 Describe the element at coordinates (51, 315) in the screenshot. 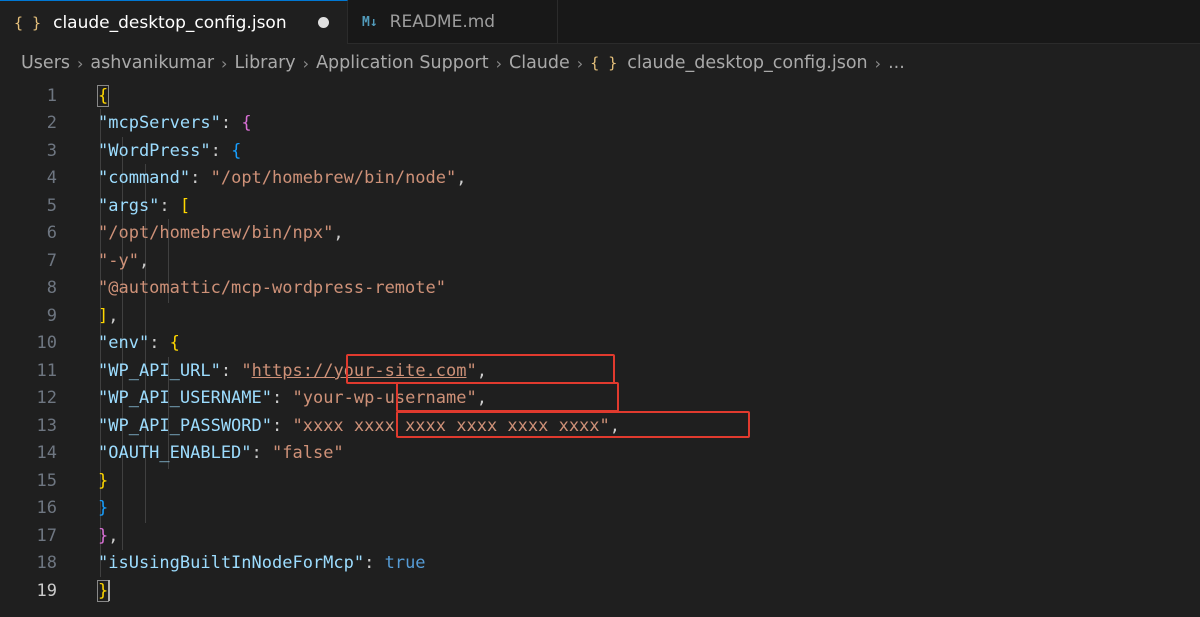

I see `line-number: 9` at that location.